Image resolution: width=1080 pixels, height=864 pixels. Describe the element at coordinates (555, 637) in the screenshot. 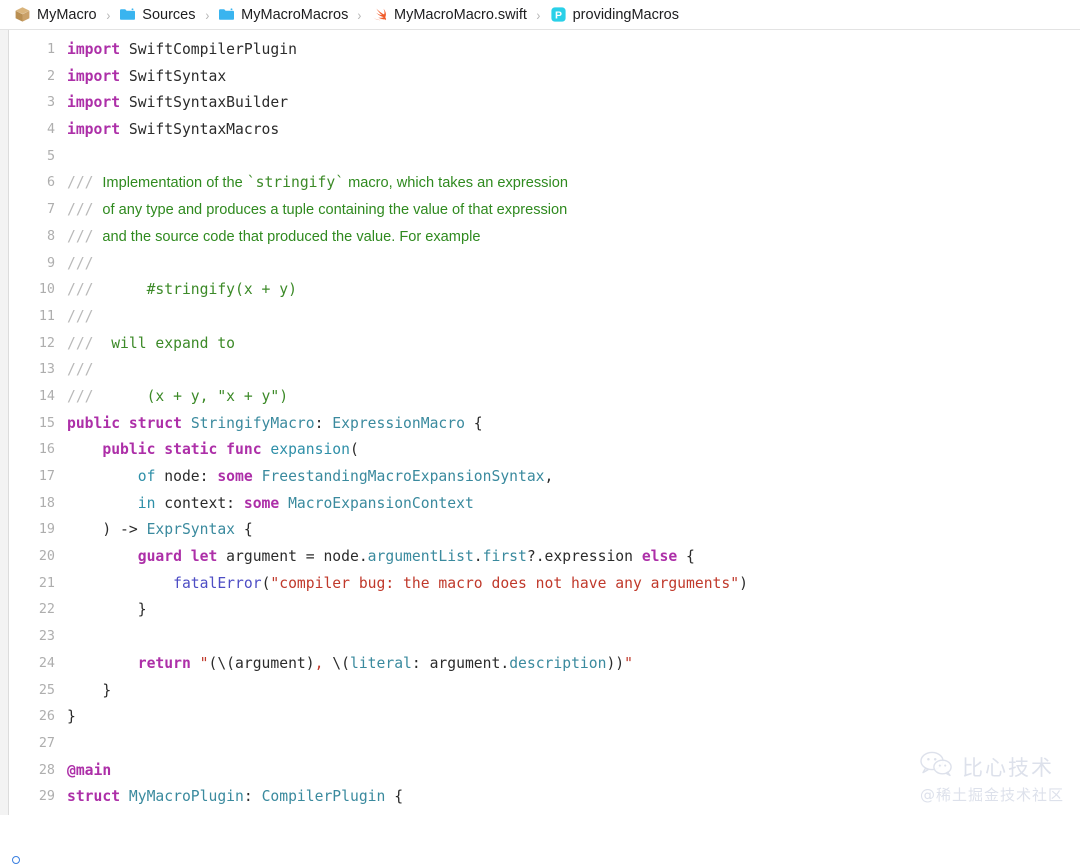

I see `code-line: 23` at that location.